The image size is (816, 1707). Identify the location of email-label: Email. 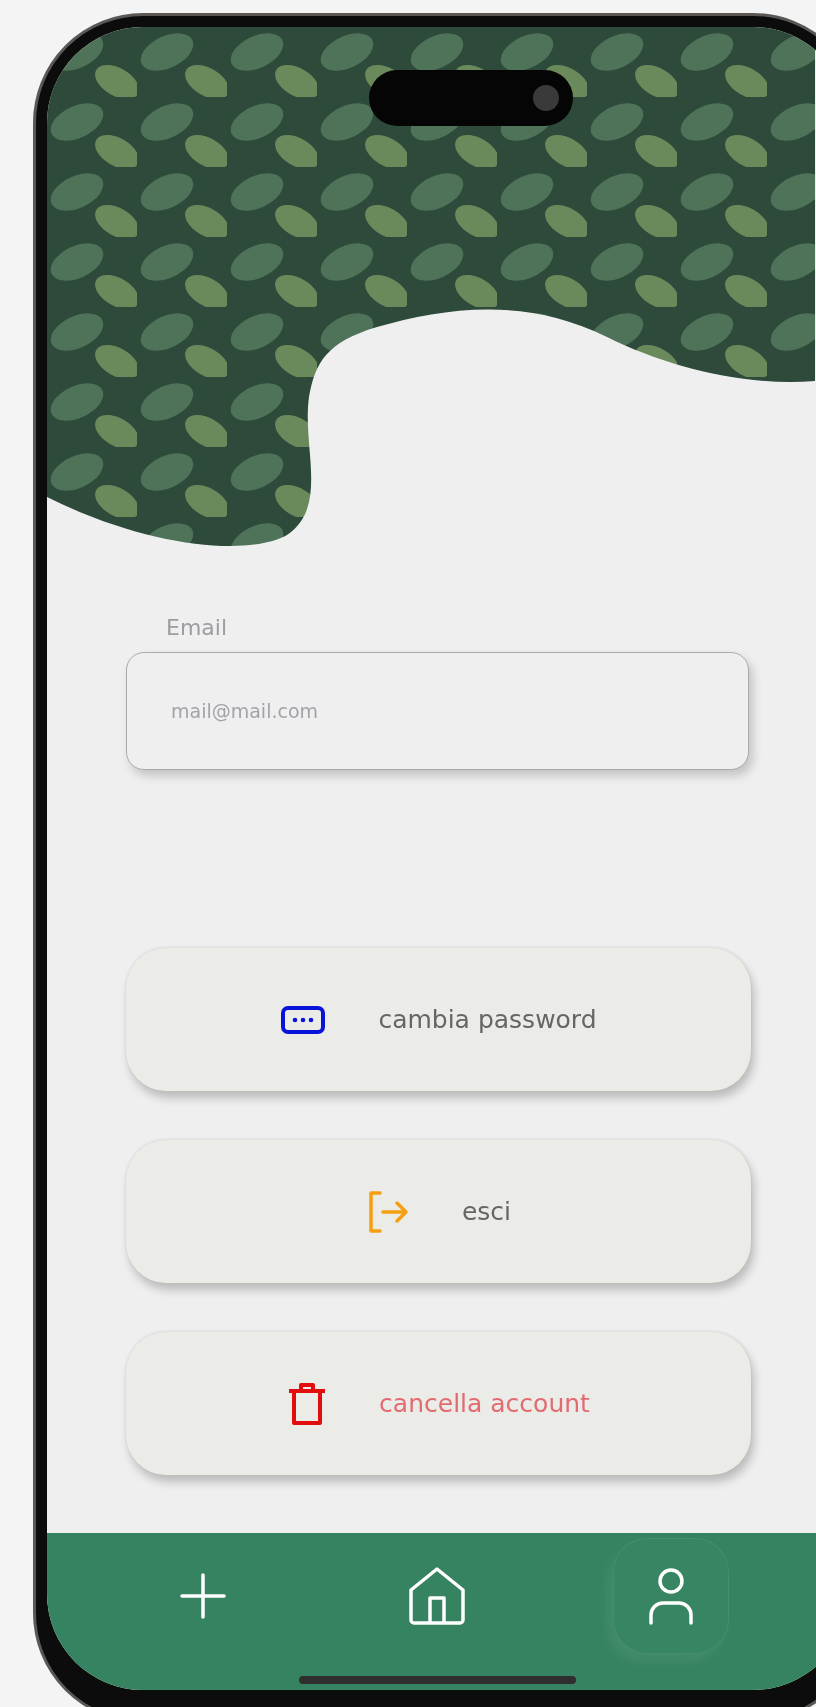
(197, 627).